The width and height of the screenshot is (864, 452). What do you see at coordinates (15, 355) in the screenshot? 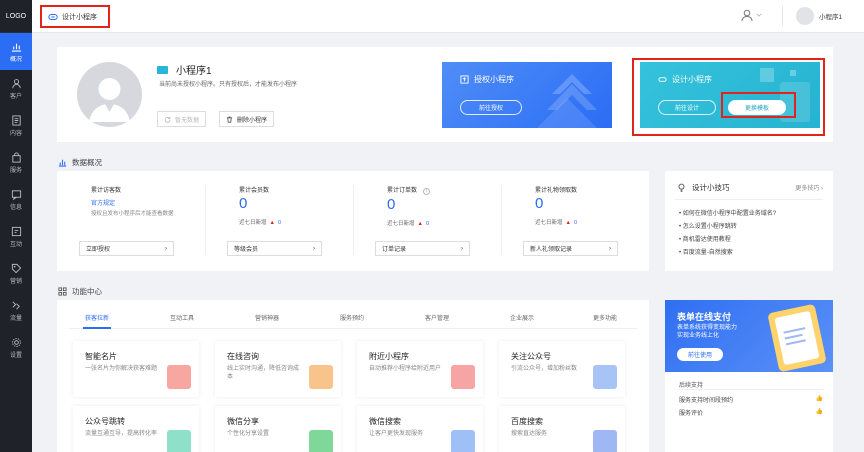
I see `sidebar-item-label: 设置` at bounding box center [15, 355].